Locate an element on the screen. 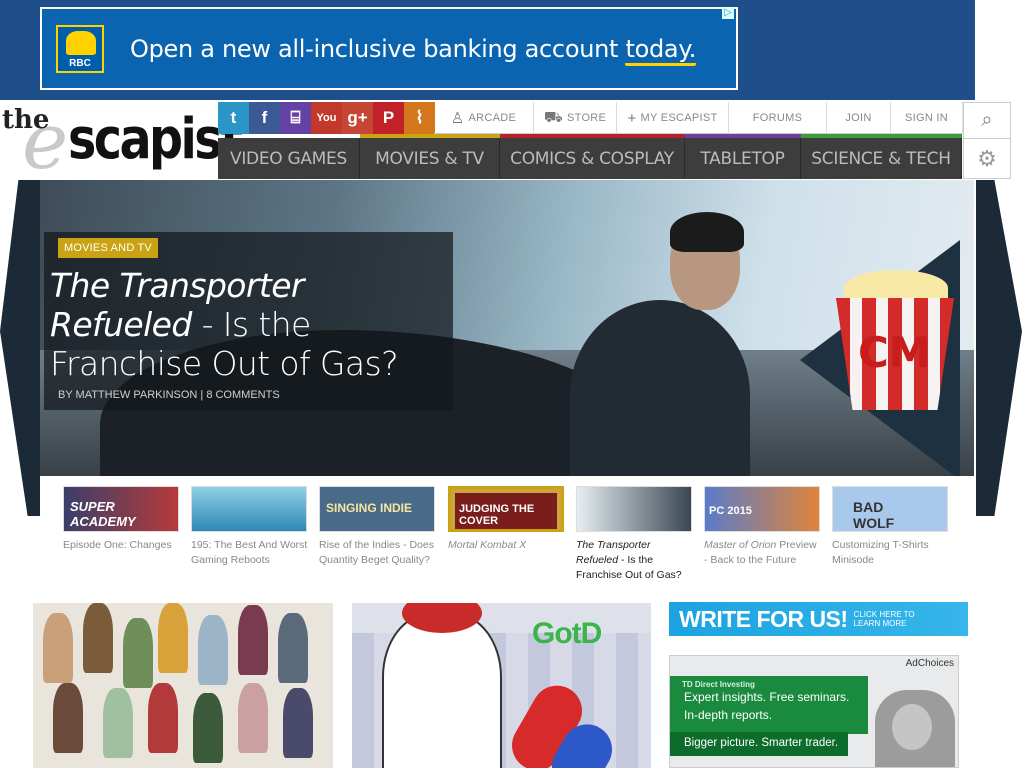 The image size is (1024, 768). joystick-icon: ♙ is located at coordinates (457, 118).